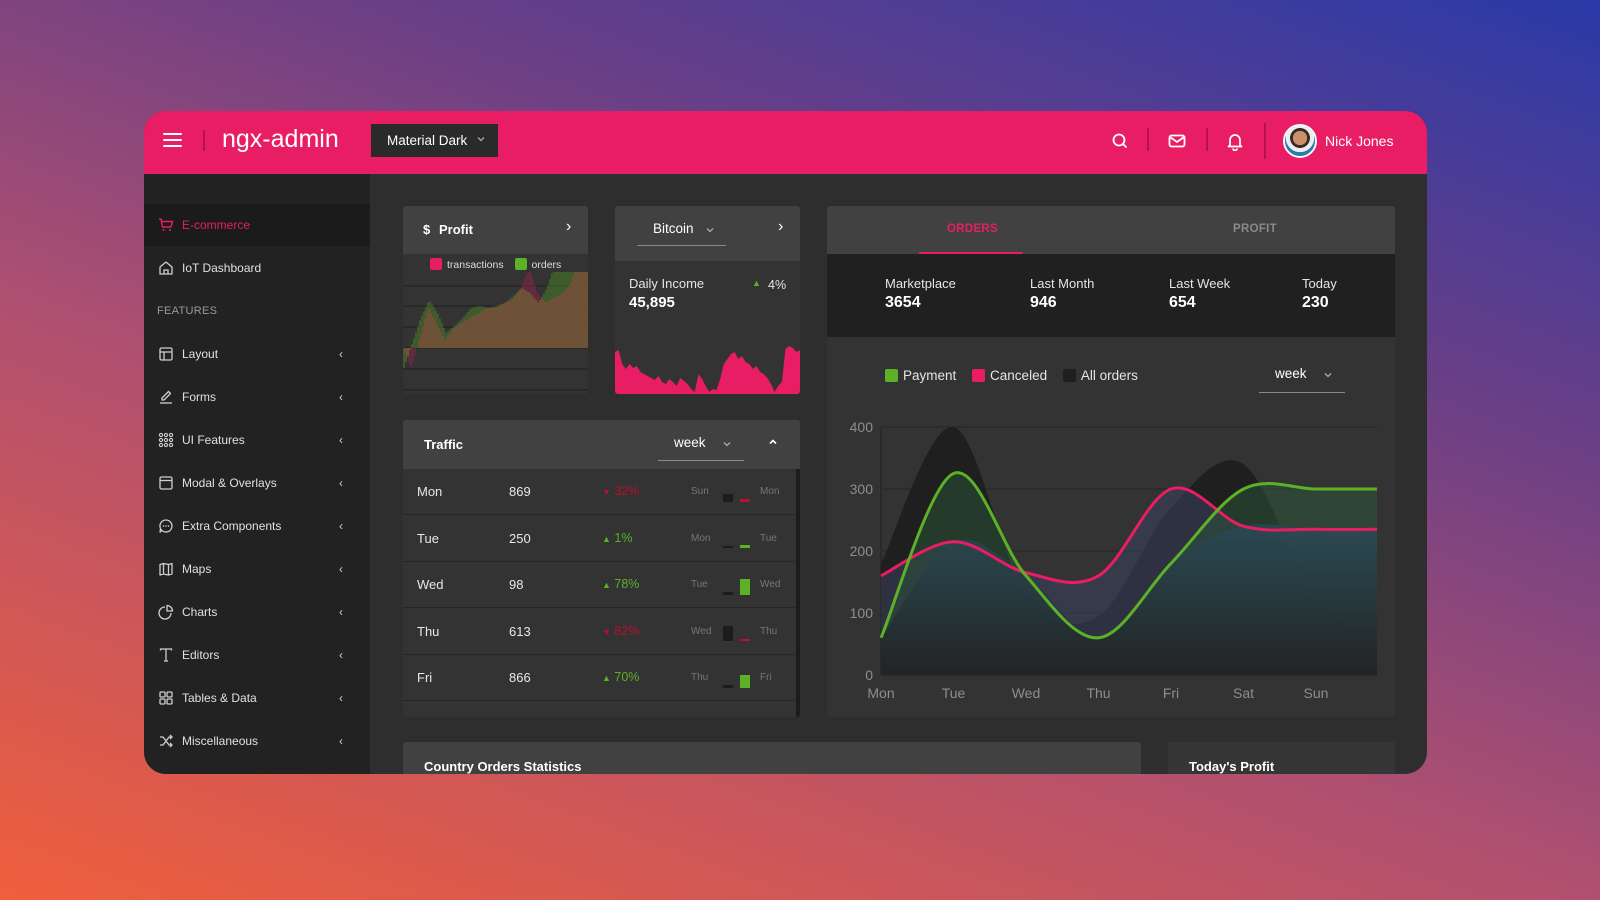 The height and width of the screenshot is (900, 1600). Describe the element at coordinates (1235, 141) in the screenshot. I see `bell-icon` at that location.